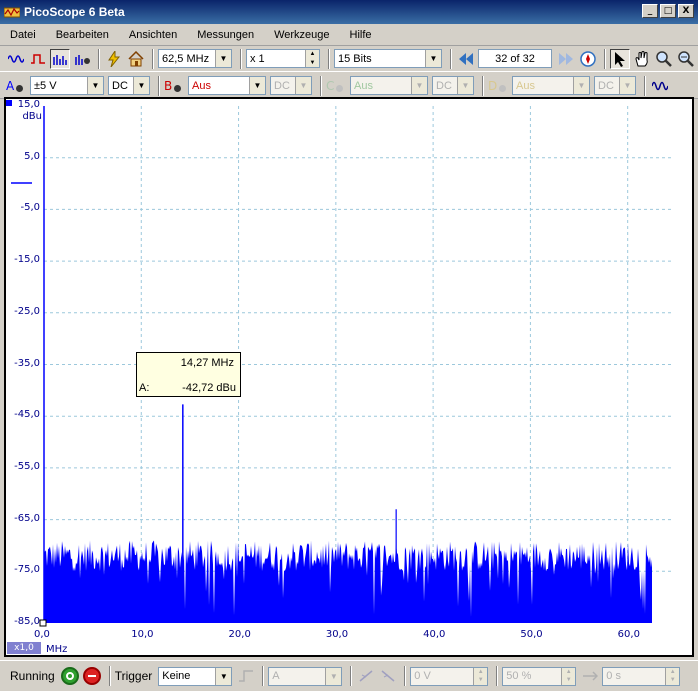 This screenshot has height=691, width=698. What do you see at coordinates (361, 35) in the screenshot?
I see `menu-hilfe: Hilfe` at bounding box center [361, 35].